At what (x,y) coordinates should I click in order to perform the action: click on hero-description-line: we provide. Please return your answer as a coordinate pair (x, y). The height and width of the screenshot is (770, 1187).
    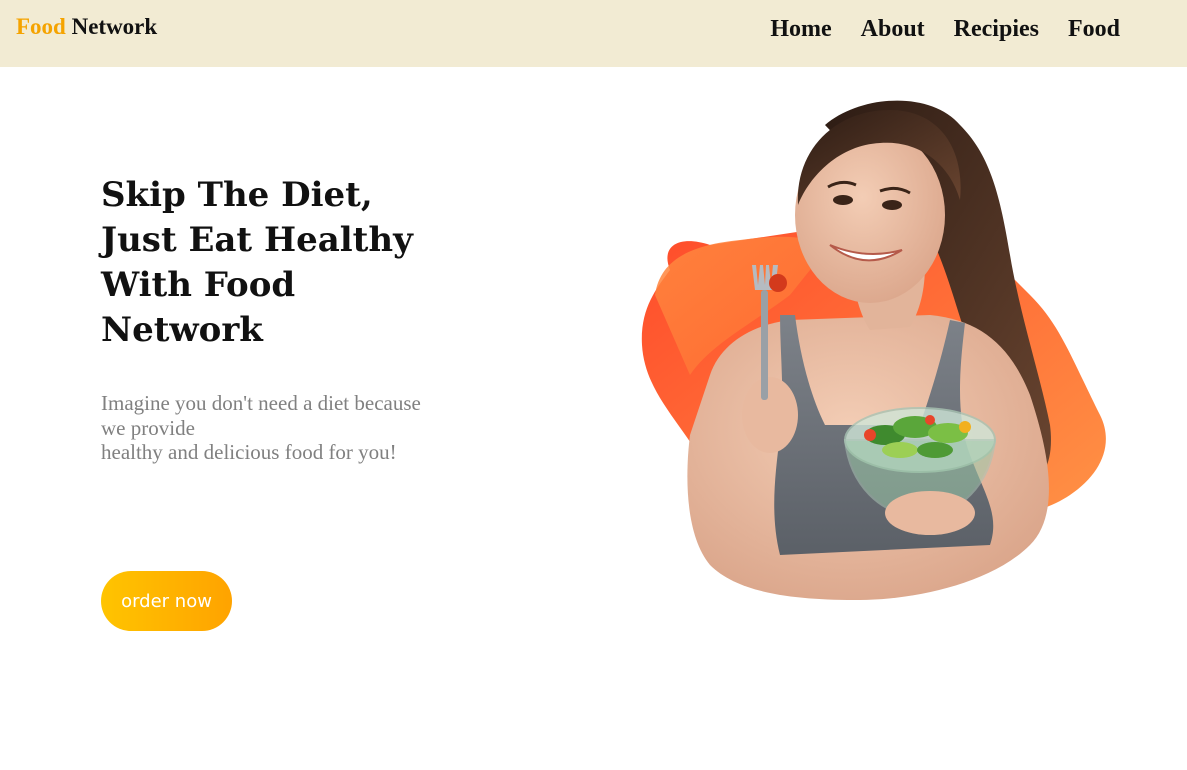
    Looking at the image, I should click on (148, 427).